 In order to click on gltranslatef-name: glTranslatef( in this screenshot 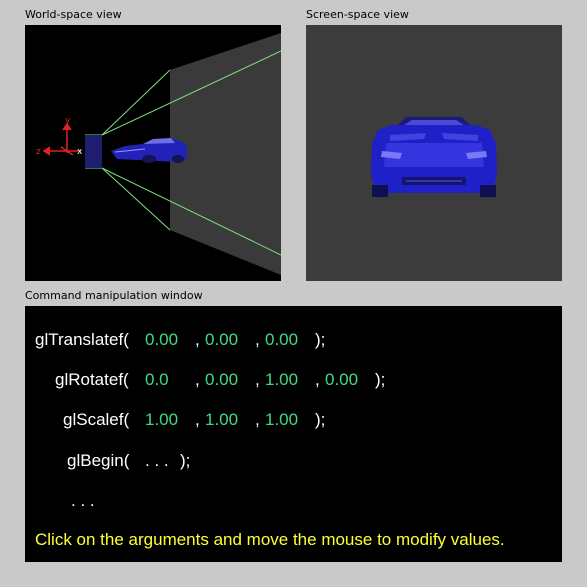, I will do `click(82, 339)`.